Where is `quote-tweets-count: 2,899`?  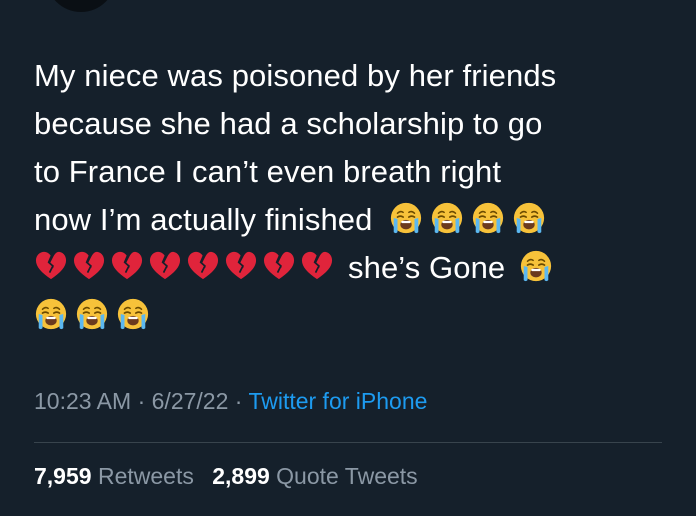 quote-tweets-count: 2,899 is located at coordinates (241, 476).